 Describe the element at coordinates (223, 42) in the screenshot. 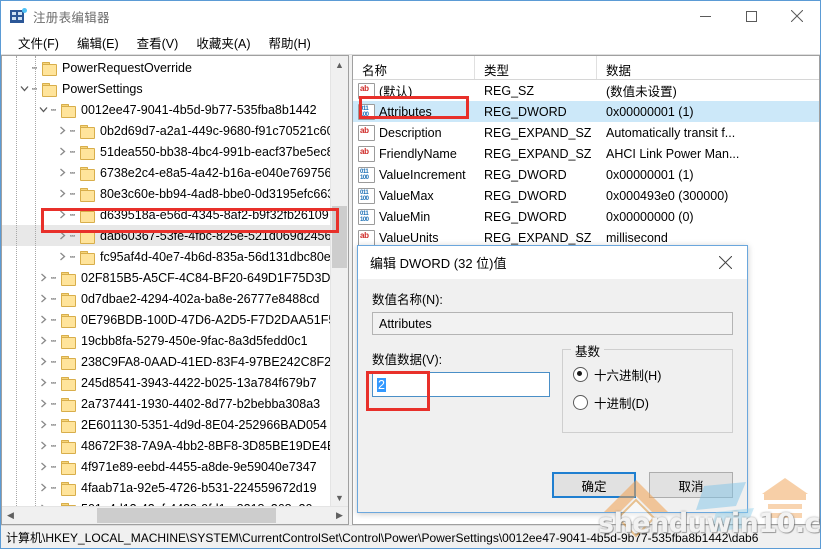

I see `menu-item-favorites: 收藏夹(A)` at that location.